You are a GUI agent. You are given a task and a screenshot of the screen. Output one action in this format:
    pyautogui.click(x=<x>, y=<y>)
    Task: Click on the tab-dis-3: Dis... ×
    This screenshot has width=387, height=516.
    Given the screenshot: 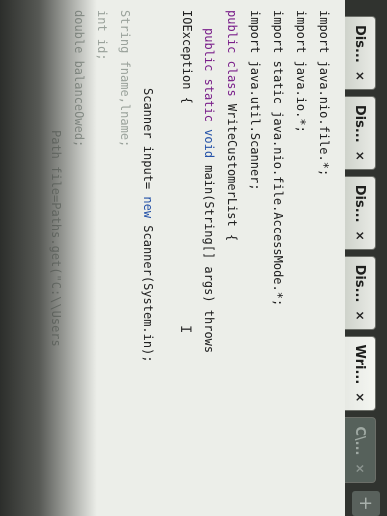 What is the action you would take?
    pyautogui.click(x=360, y=212)
    